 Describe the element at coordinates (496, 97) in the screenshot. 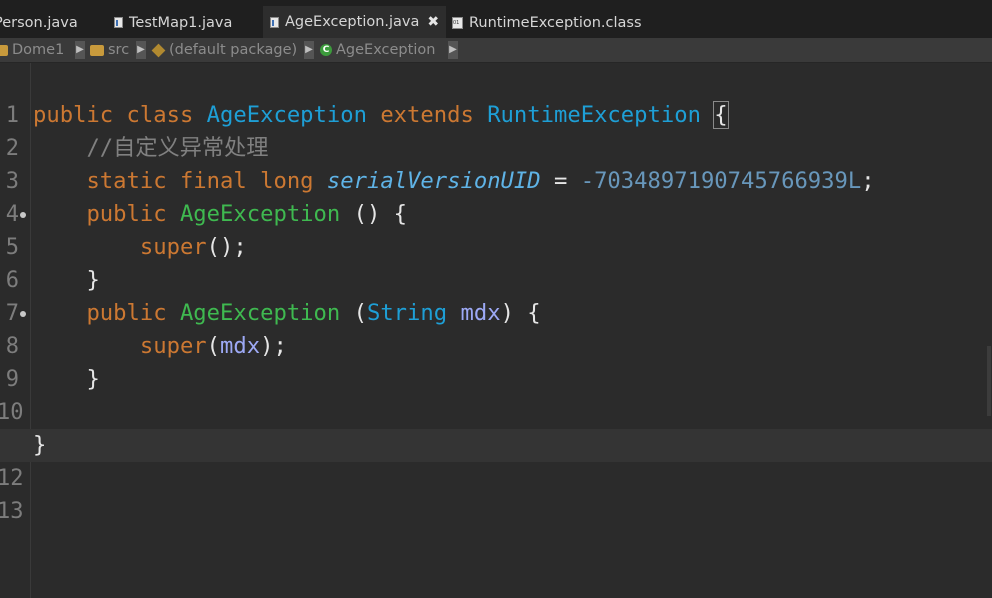

I see `code-line: 1` at that location.